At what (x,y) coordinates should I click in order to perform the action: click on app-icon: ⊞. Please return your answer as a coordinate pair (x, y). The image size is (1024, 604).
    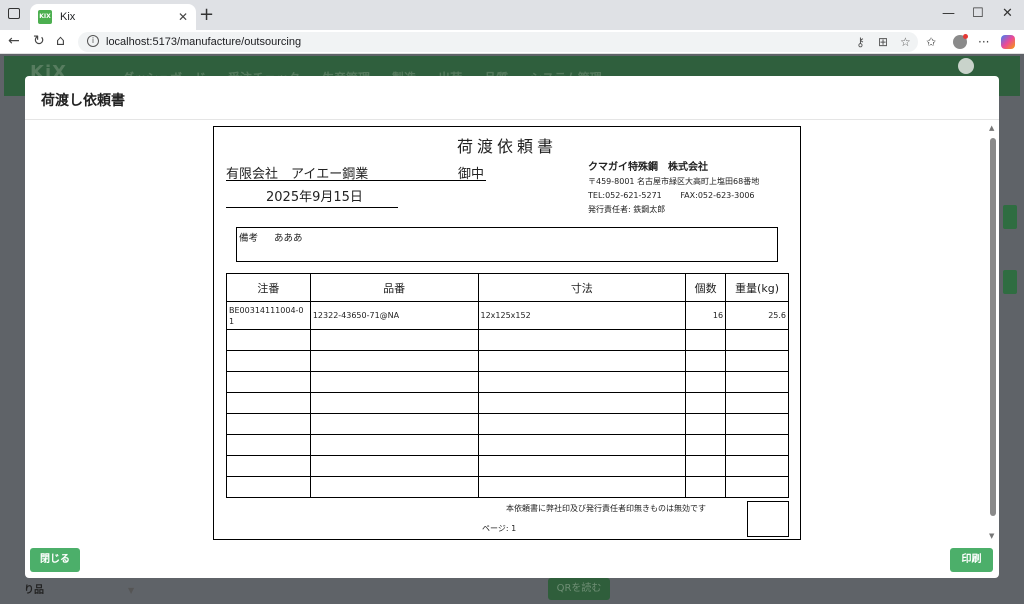
    Looking at the image, I should click on (883, 42).